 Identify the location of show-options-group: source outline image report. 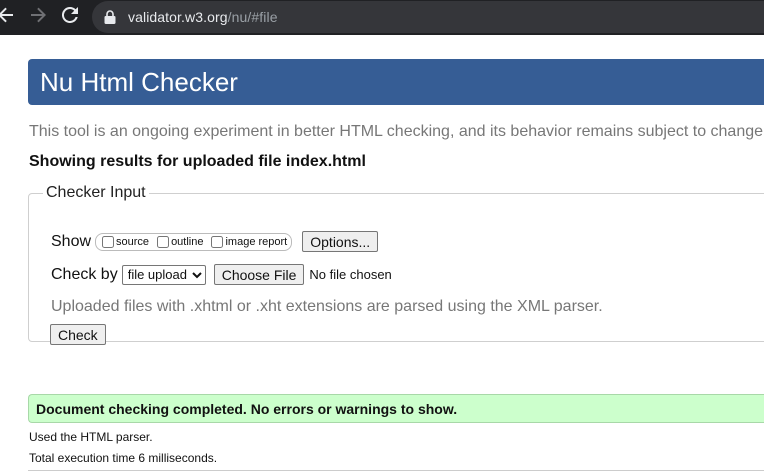
(194, 241).